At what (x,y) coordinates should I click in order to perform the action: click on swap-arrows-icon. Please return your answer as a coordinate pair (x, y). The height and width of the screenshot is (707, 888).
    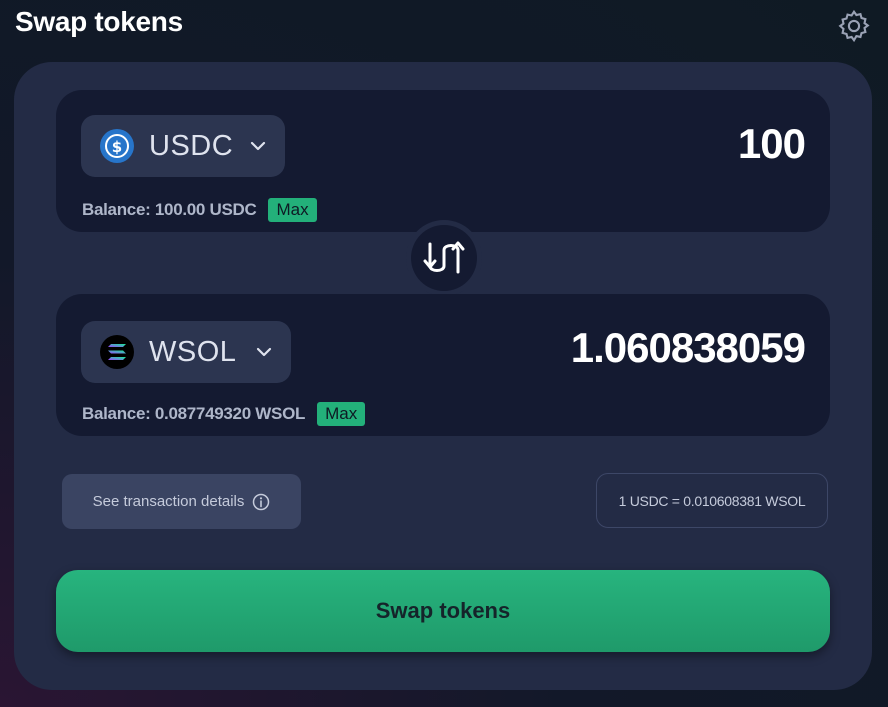
    Looking at the image, I should click on (444, 257).